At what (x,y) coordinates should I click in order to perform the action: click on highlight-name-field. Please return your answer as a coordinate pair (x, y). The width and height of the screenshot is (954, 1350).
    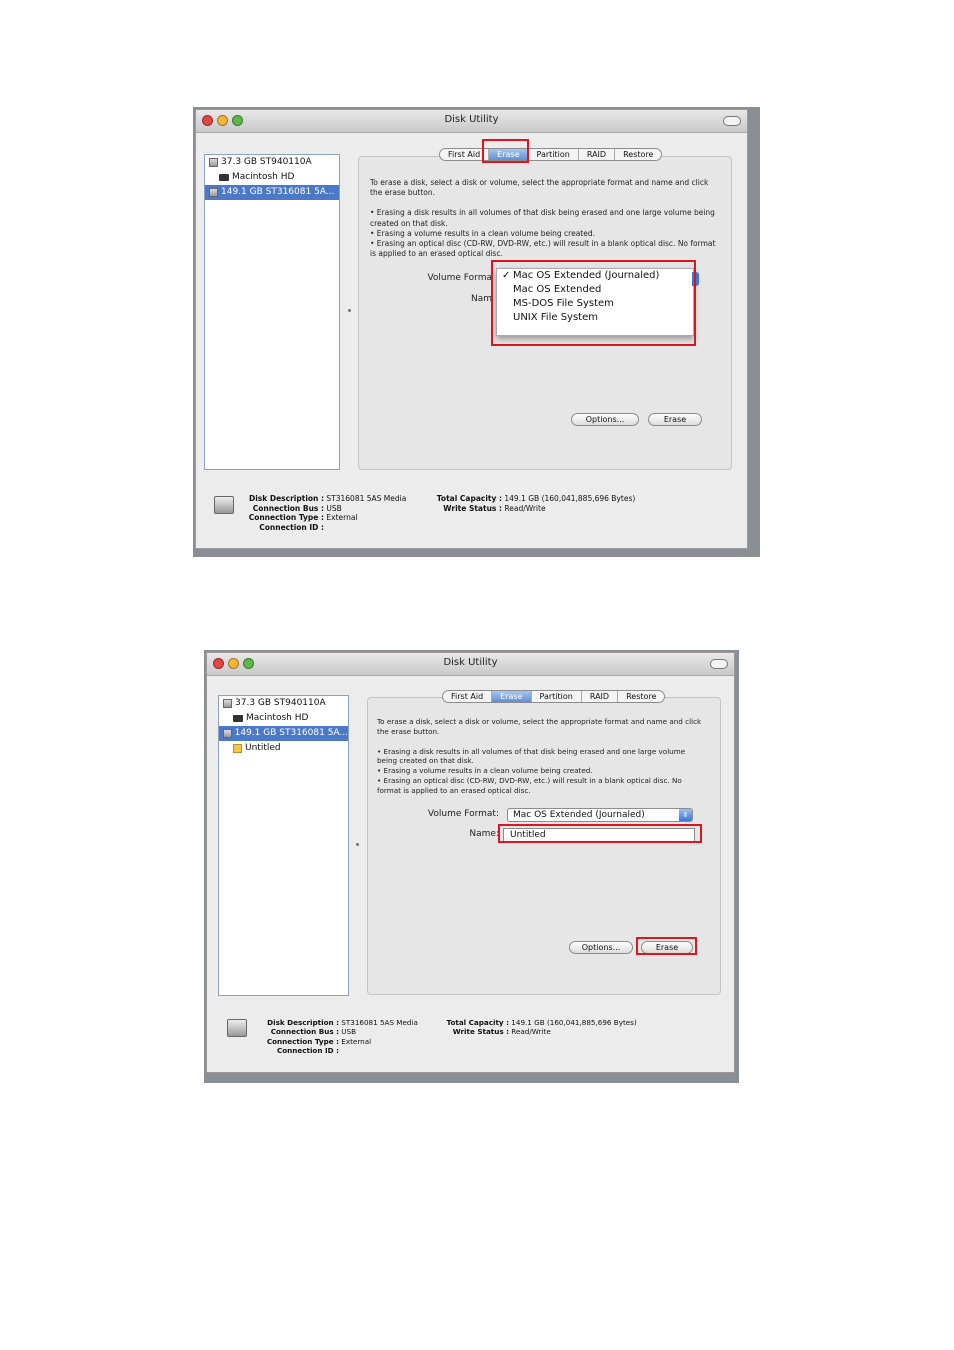
    Looking at the image, I should click on (600, 833).